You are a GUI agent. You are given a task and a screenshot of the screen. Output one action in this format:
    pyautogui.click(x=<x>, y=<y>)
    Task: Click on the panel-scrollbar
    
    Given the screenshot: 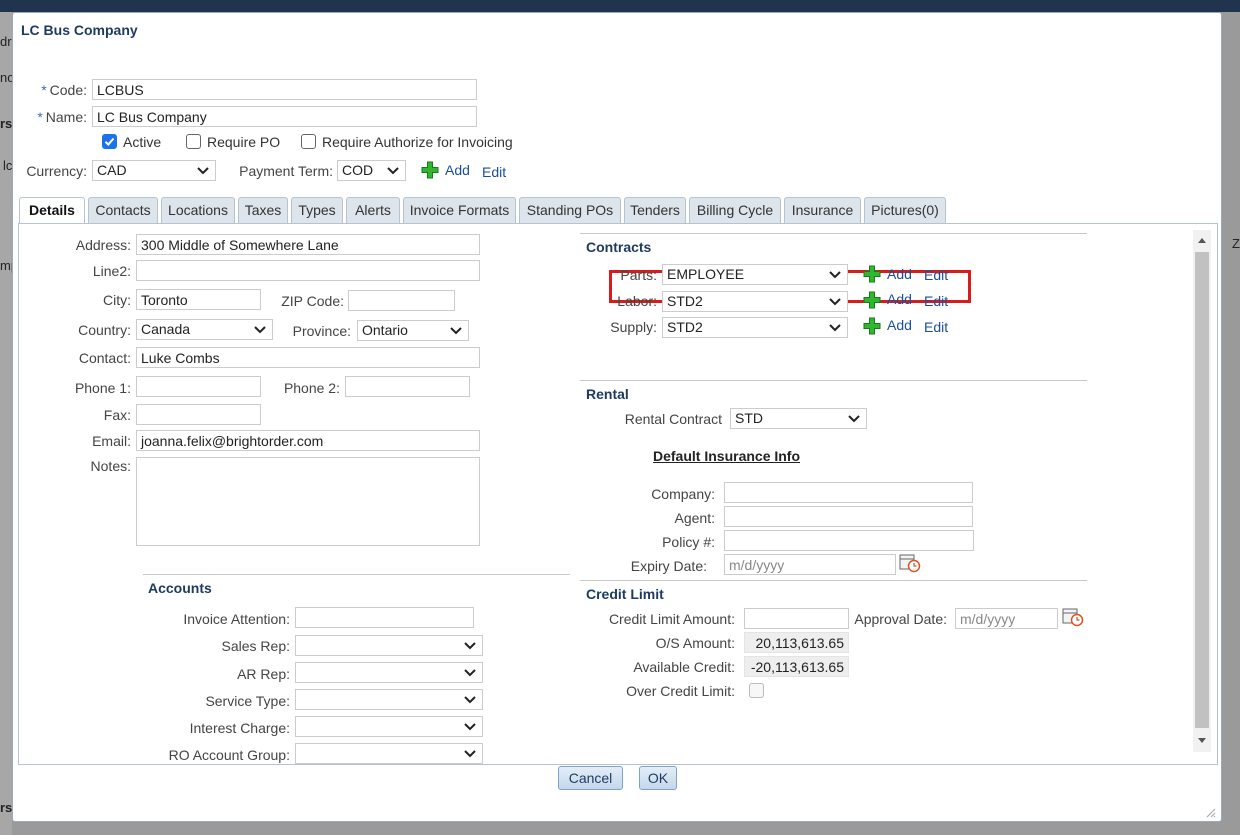 What is the action you would take?
    pyautogui.click(x=1202, y=491)
    